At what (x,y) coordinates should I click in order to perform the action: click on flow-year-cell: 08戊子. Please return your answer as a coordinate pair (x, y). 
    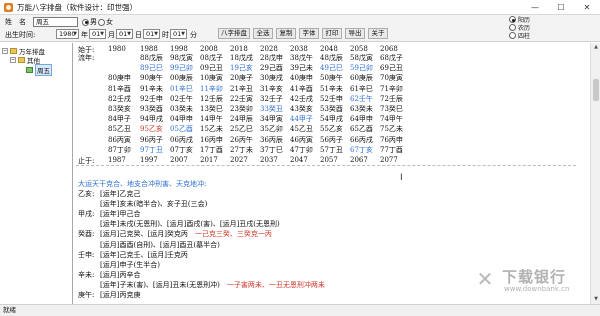
    Looking at the image, I should click on (211, 58).